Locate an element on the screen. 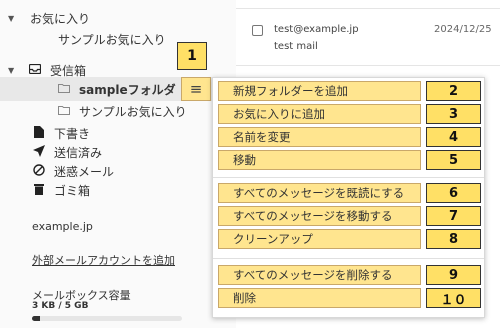  folder-label: sampleフォルダ is located at coordinates (127, 89).